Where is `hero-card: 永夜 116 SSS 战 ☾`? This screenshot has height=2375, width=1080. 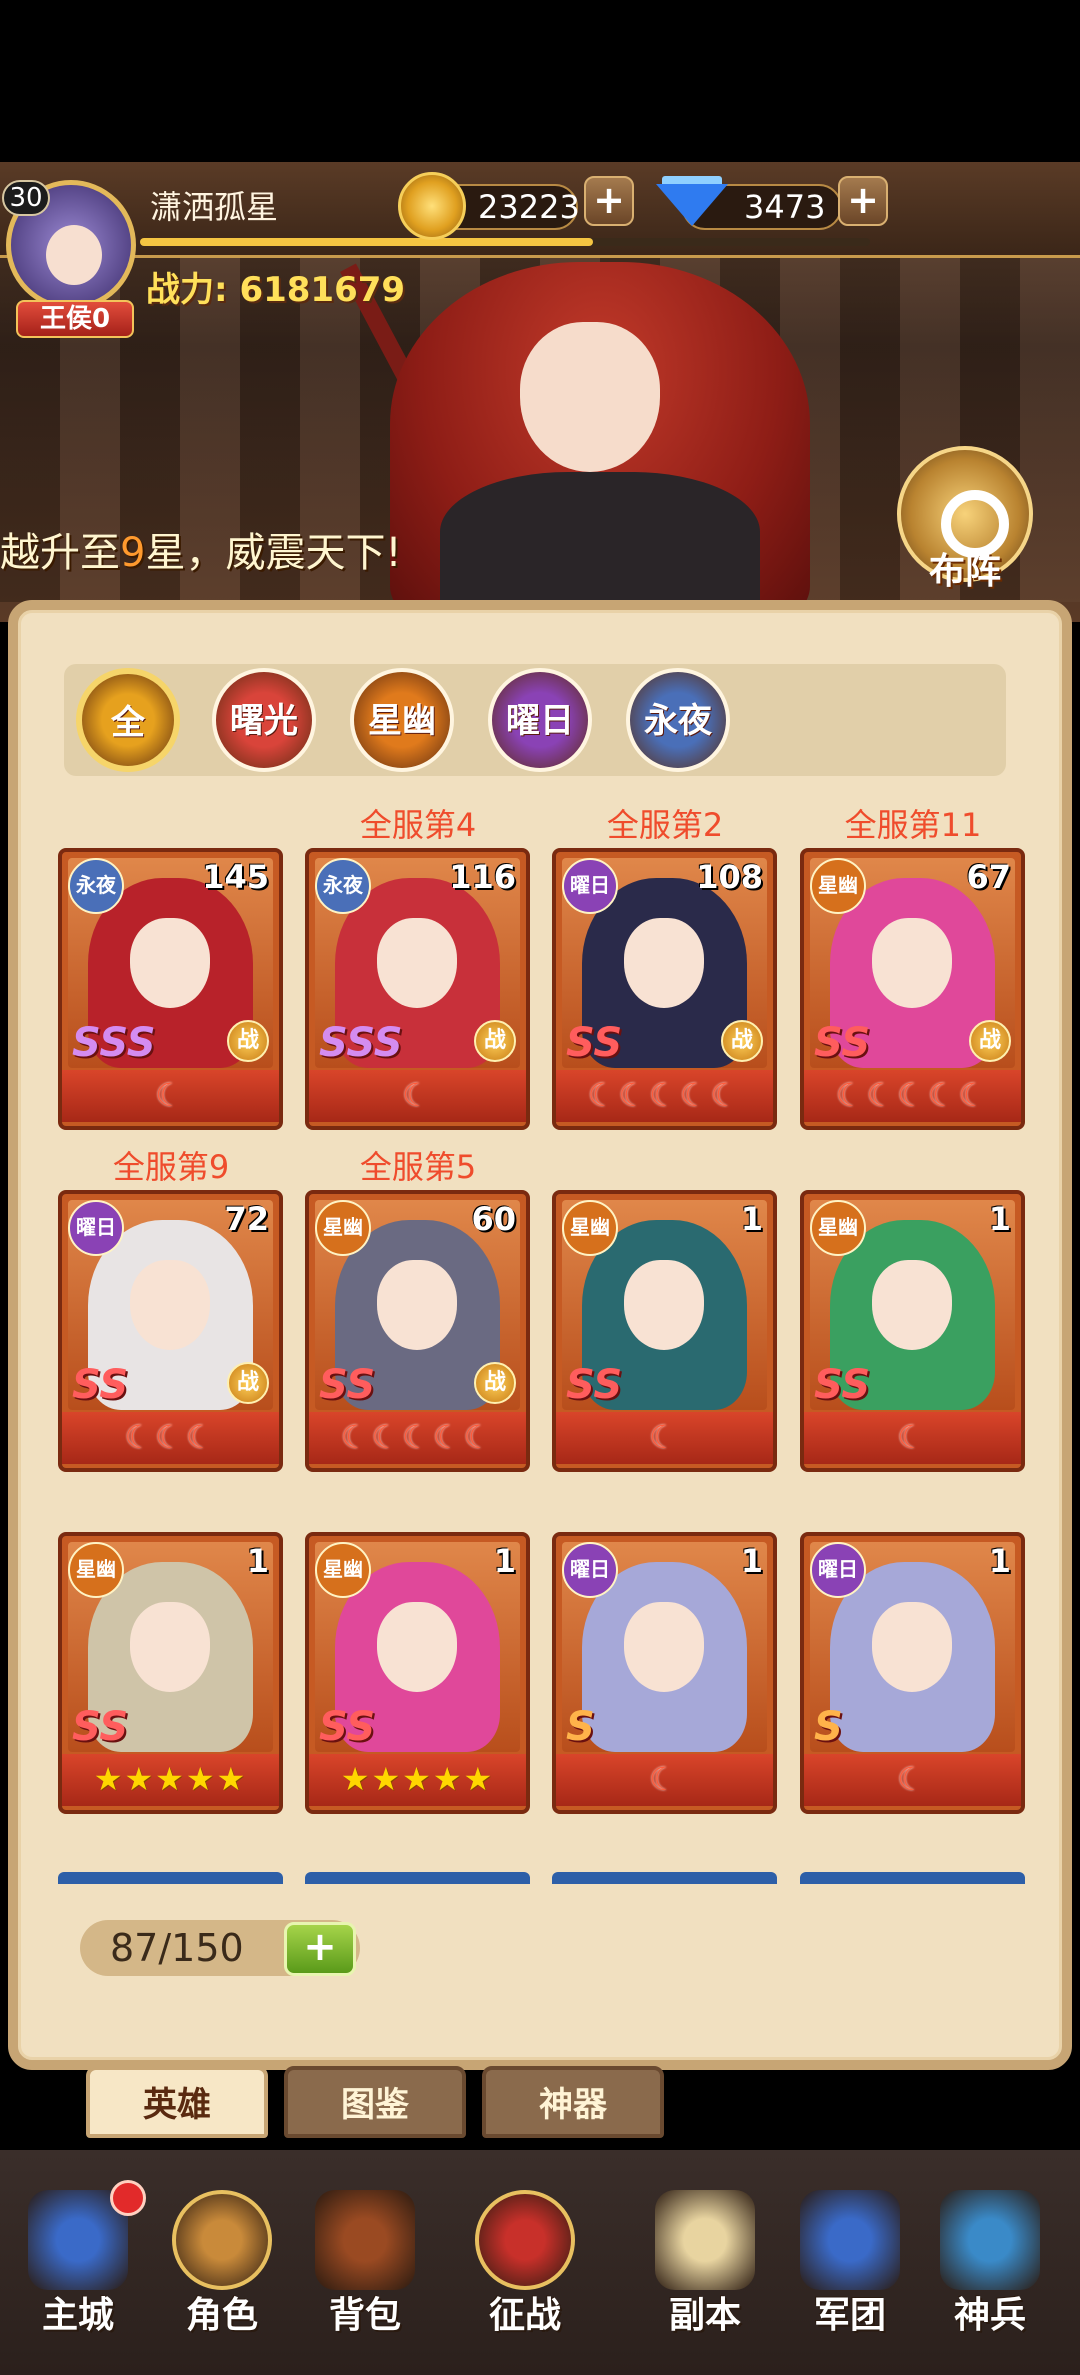 hero-card: 永夜 116 SSS 战 ☾ is located at coordinates (417, 989).